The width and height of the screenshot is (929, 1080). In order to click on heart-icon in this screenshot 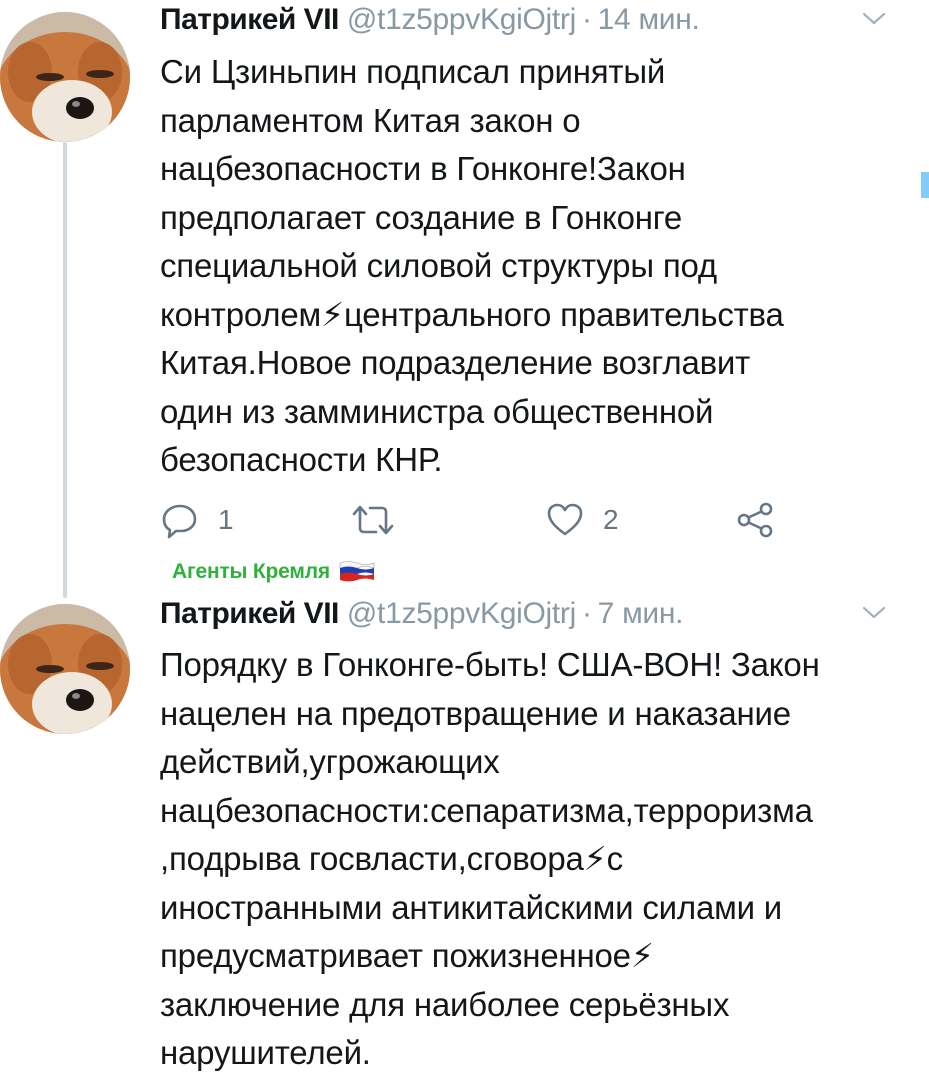, I will do `click(565, 519)`.